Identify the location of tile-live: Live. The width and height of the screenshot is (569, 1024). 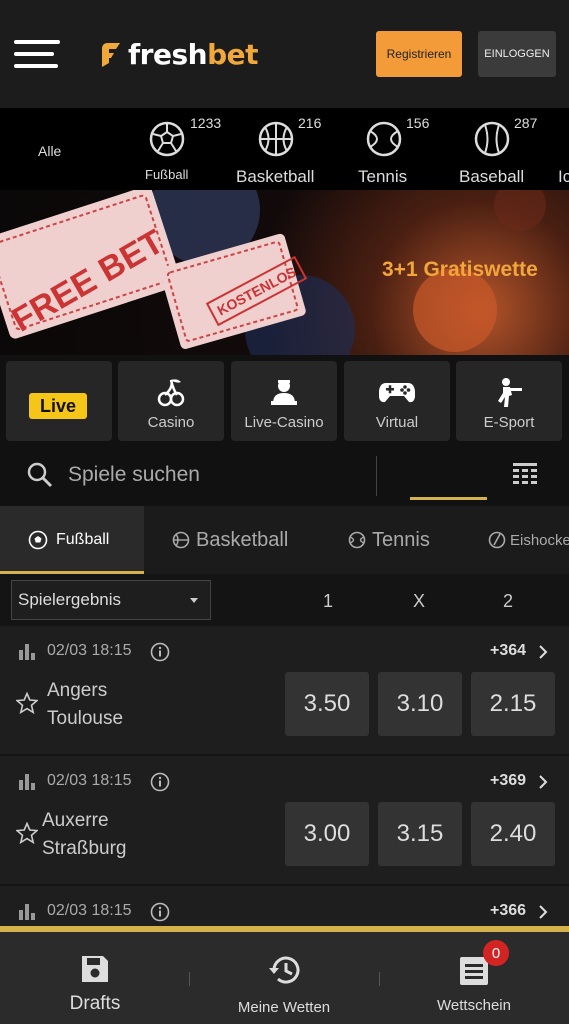
(59, 401).